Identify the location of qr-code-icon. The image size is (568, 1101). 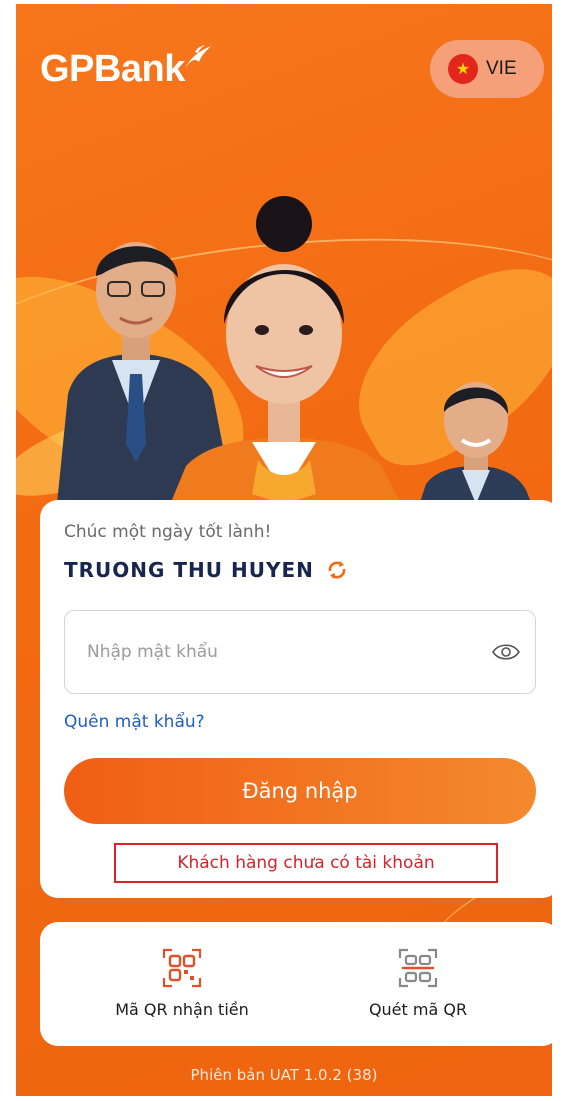
(182, 968).